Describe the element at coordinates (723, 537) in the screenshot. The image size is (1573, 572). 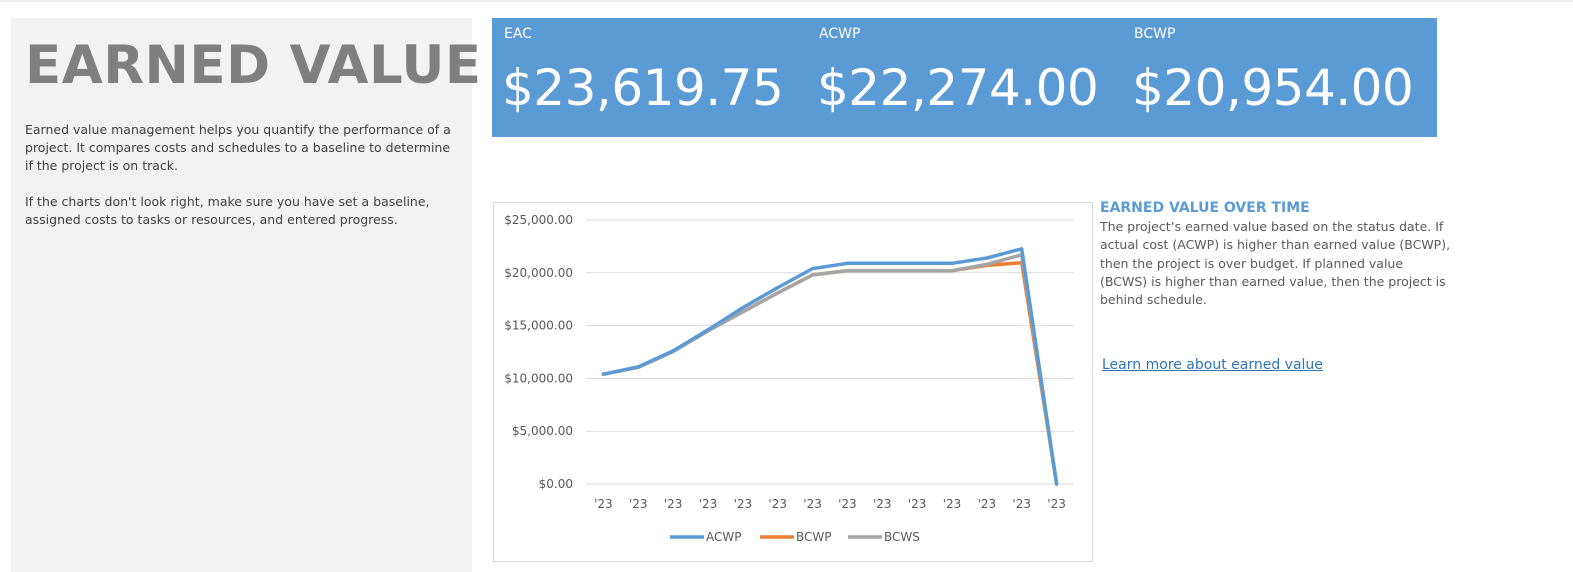
I see `legend-label-acwp: ACWP` at that location.